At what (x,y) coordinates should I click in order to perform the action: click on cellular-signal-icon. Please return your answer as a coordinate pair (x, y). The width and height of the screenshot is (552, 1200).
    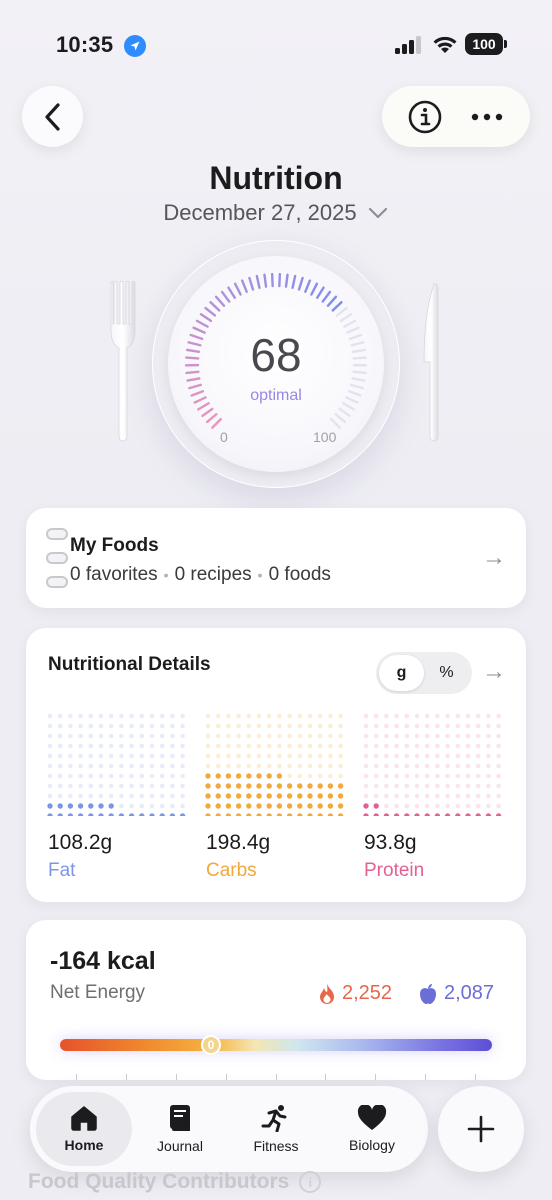
    Looking at the image, I should click on (408, 45).